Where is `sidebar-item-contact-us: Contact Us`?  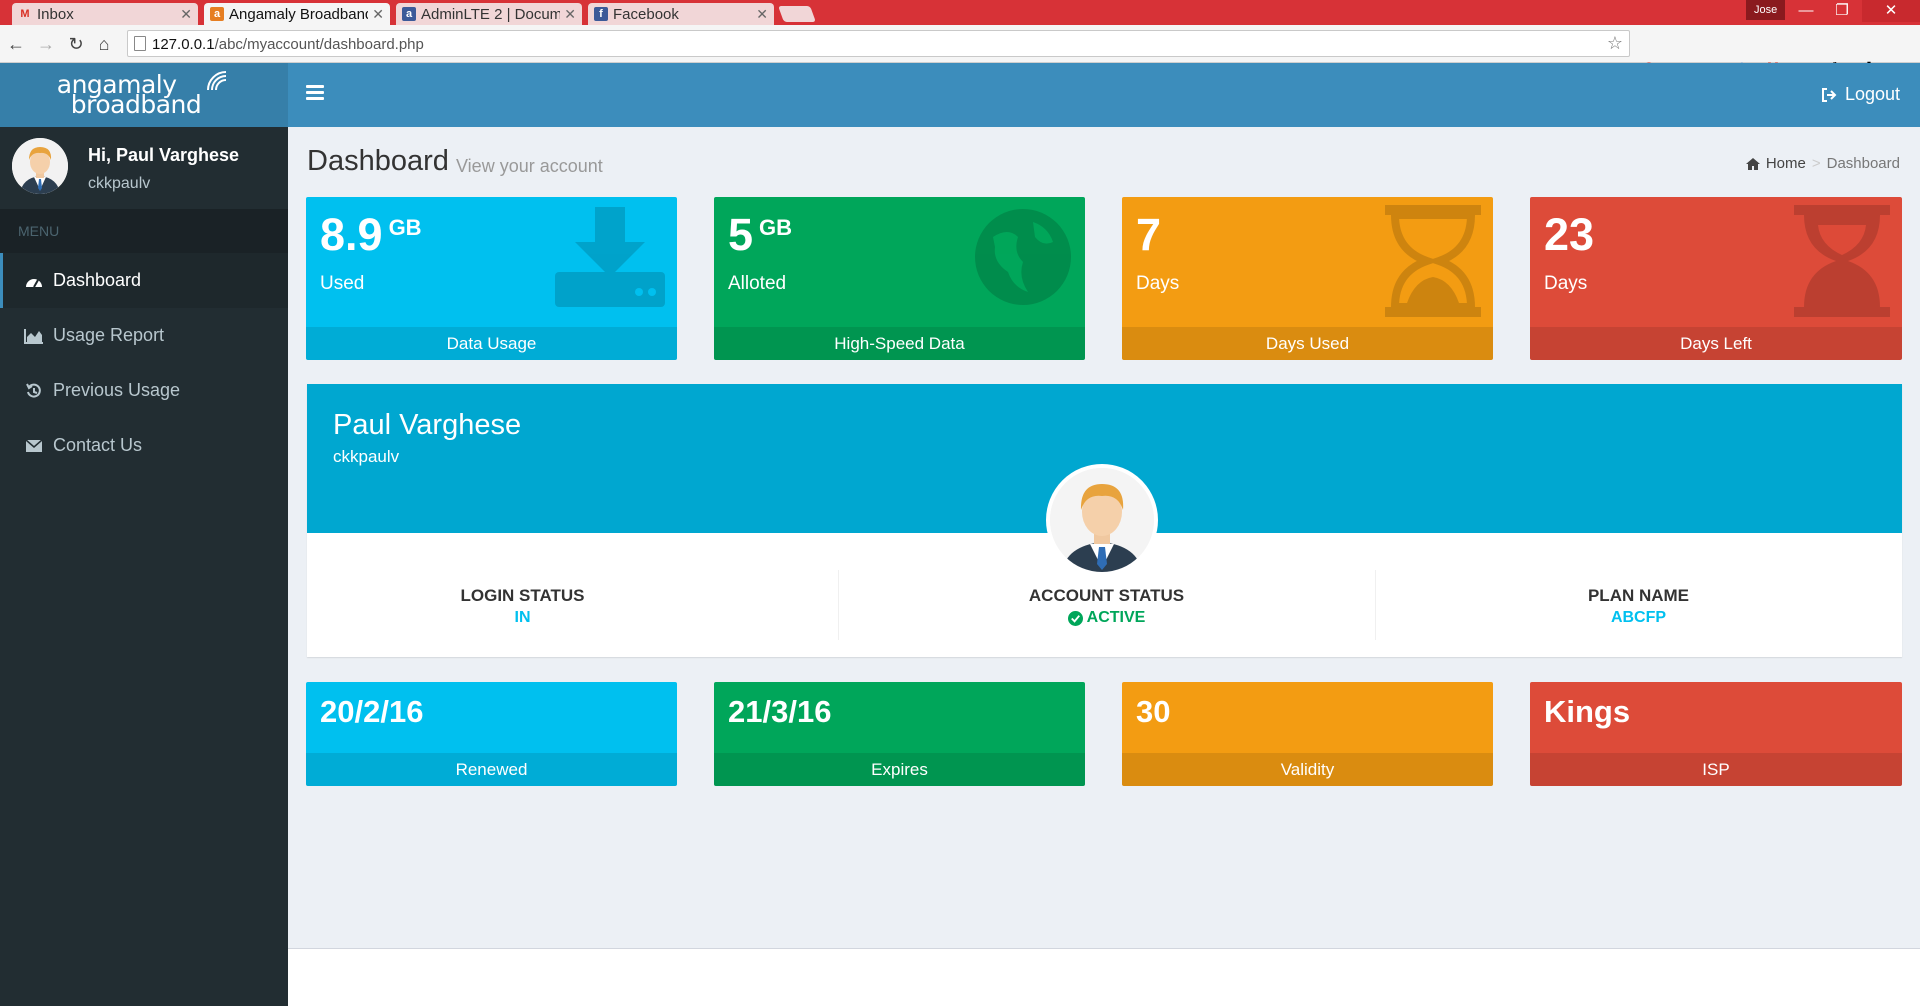
sidebar-item-contact-us: Contact Us is located at coordinates (144, 445).